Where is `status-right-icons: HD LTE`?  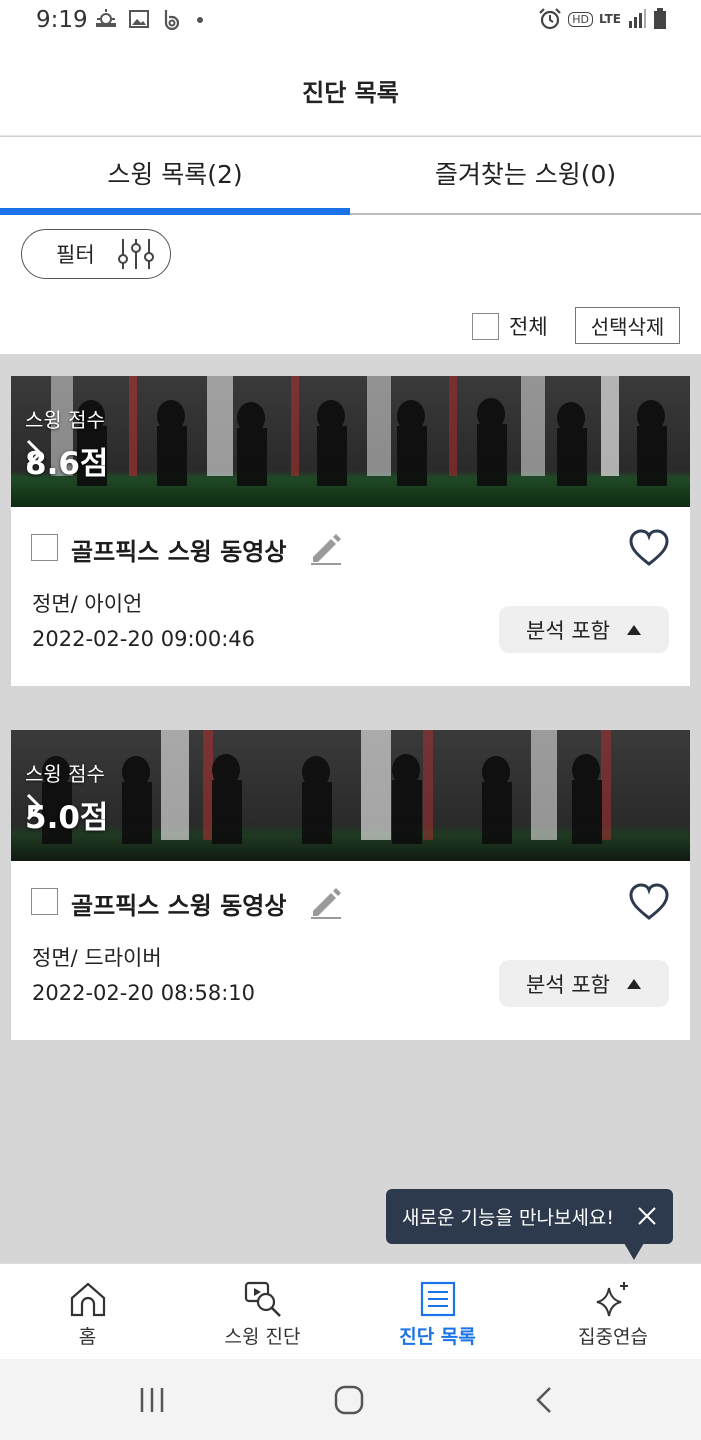
status-right-icons: HD LTE is located at coordinates (602, 19).